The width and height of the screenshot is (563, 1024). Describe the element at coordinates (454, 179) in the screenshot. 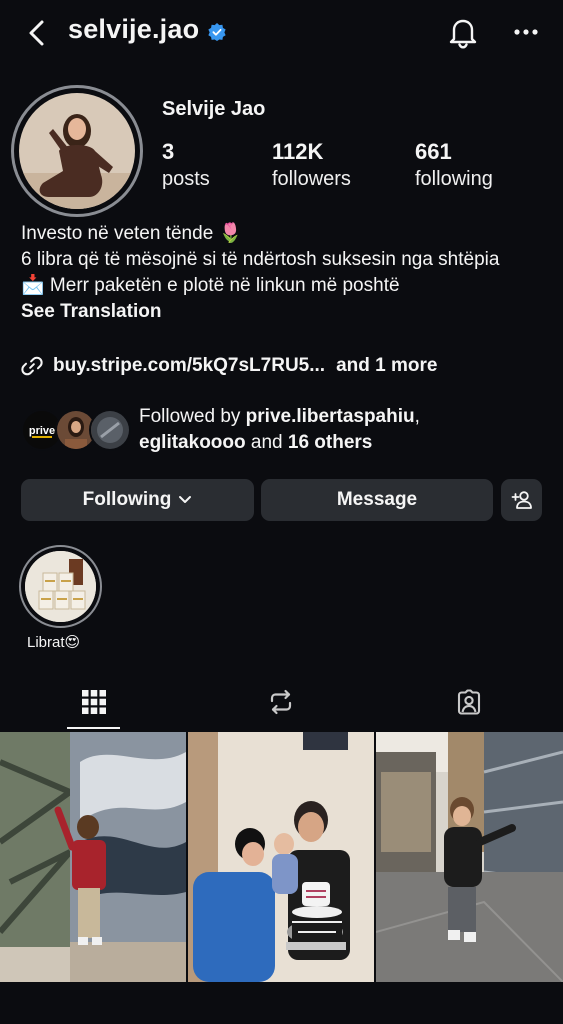

I see `following-label: following` at that location.